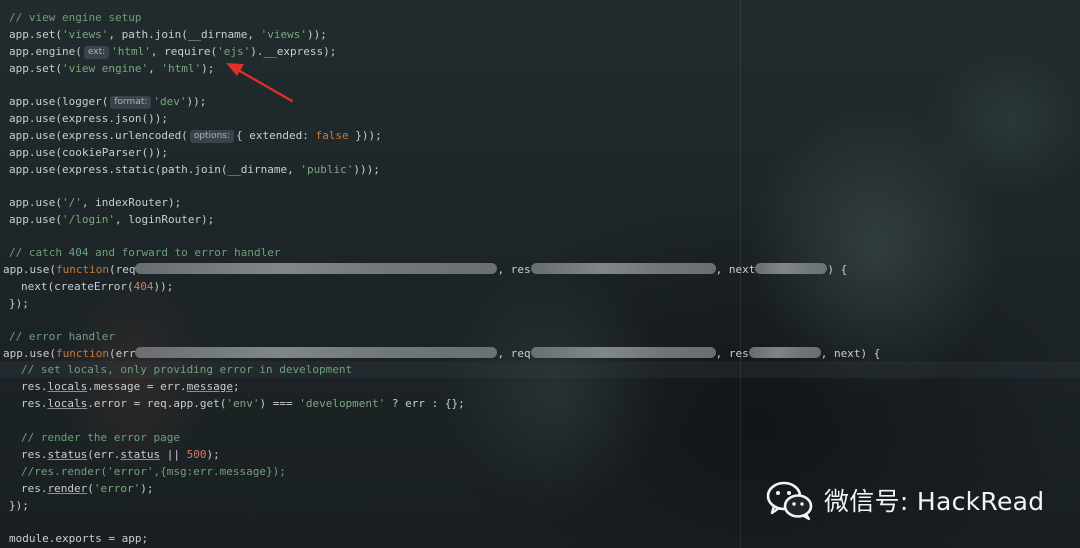  What do you see at coordinates (265, 85) in the screenshot?
I see `arrow-shaft` at bounding box center [265, 85].